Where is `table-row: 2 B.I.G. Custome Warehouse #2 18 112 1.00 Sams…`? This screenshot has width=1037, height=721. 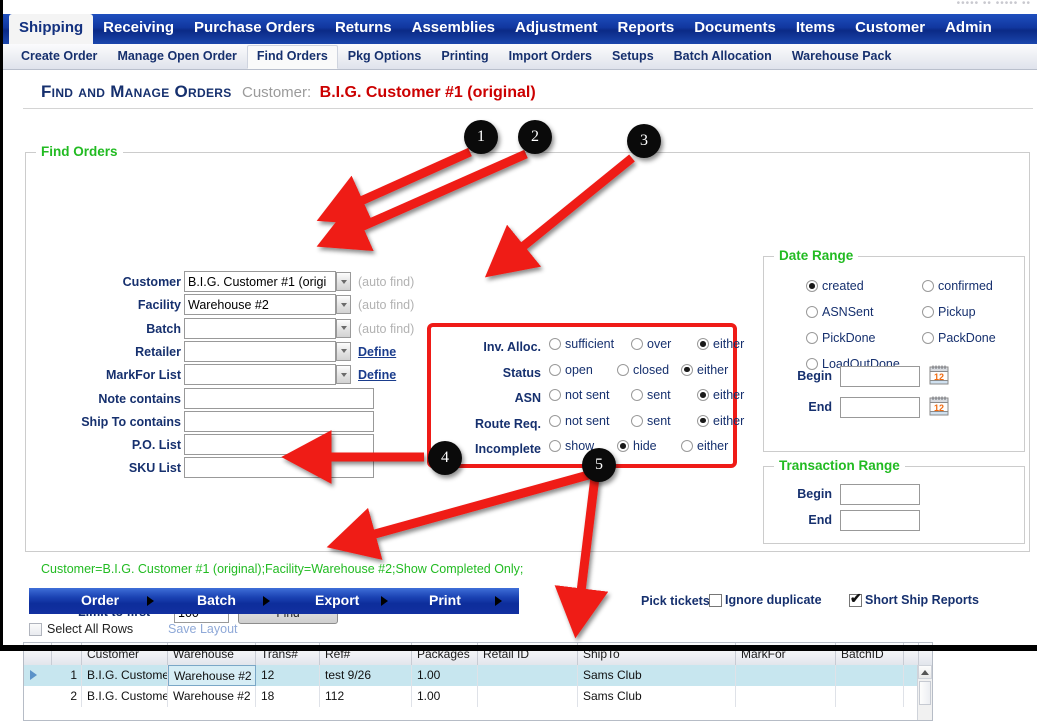
table-row: 2 B.I.G. Custome Warehouse #2 18 112 1.00 Sams… is located at coordinates (478, 696).